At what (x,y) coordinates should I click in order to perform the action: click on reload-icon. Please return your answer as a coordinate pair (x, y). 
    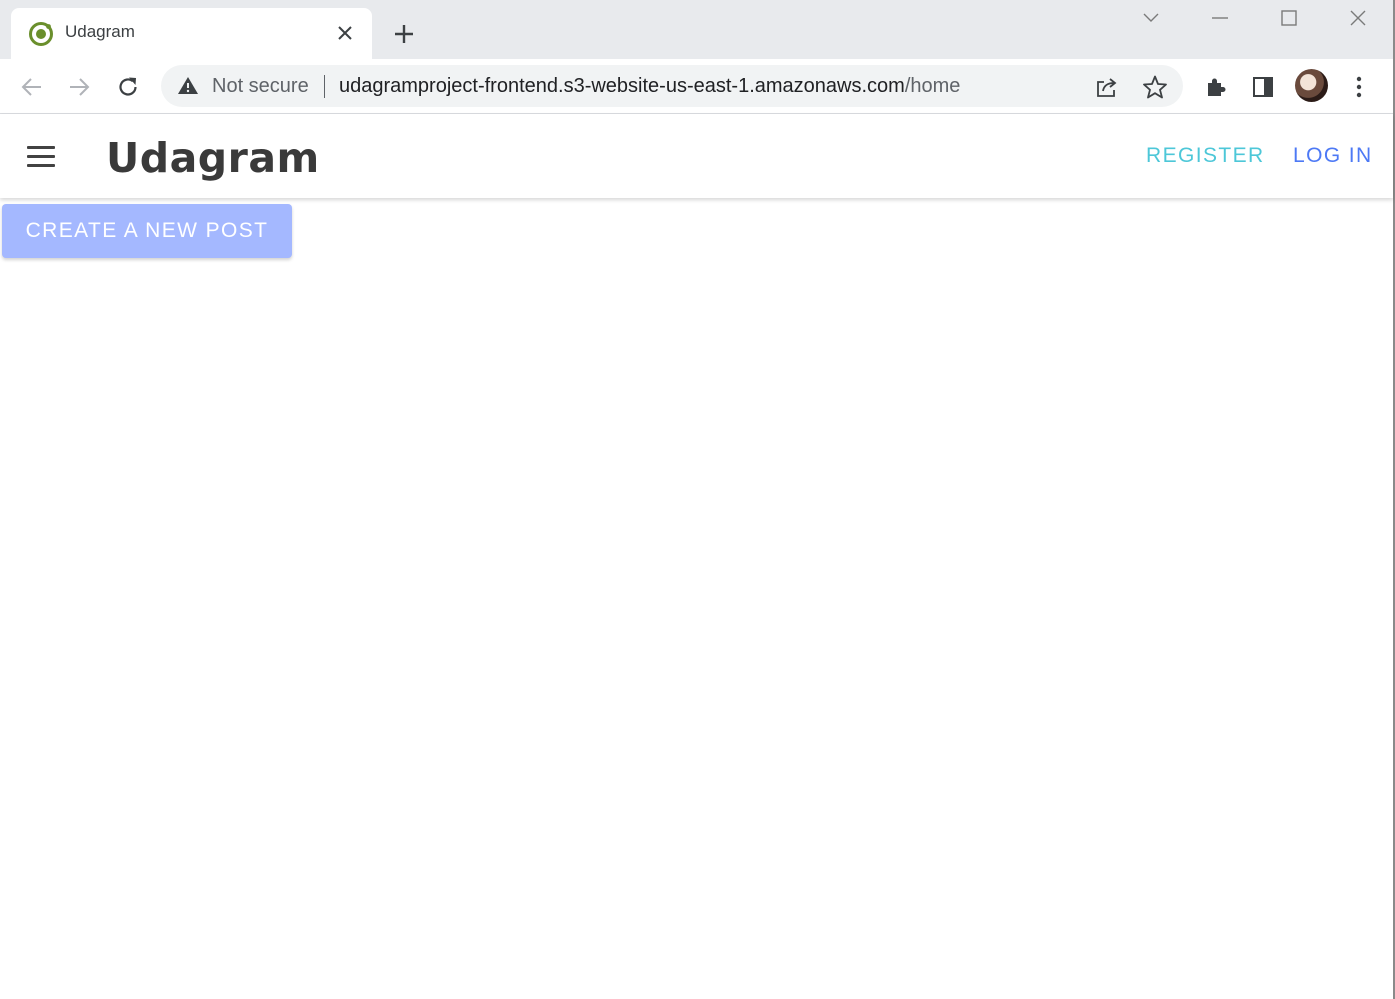
    Looking at the image, I should click on (128, 87).